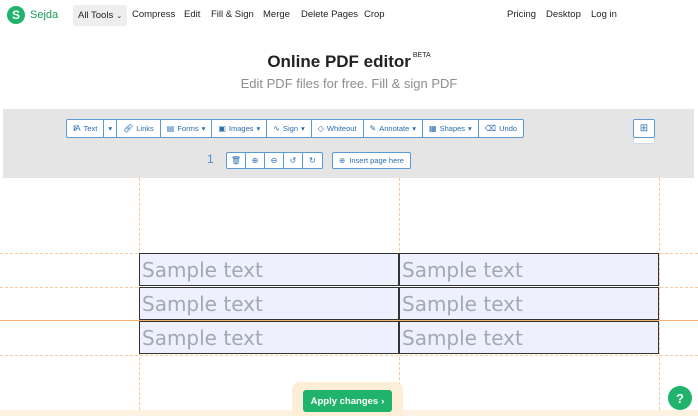  What do you see at coordinates (373, 128) in the screenshot?
I see `pen-icon: ✎` at bounding box center [373, 128].